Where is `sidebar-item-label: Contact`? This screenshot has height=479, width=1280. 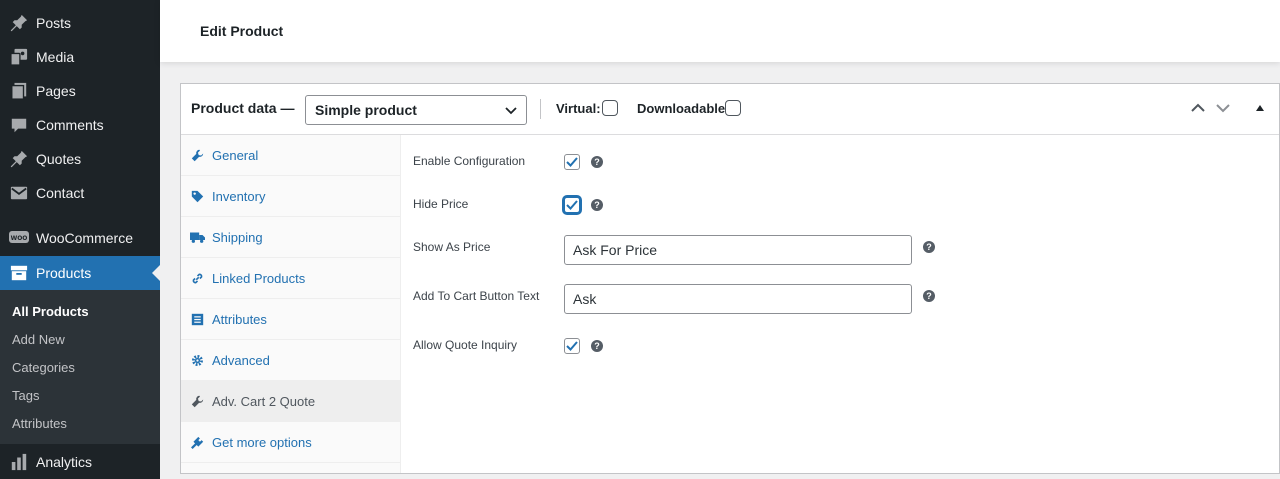 sidebar-item-label: Contact is located at coordinates (60, 193).